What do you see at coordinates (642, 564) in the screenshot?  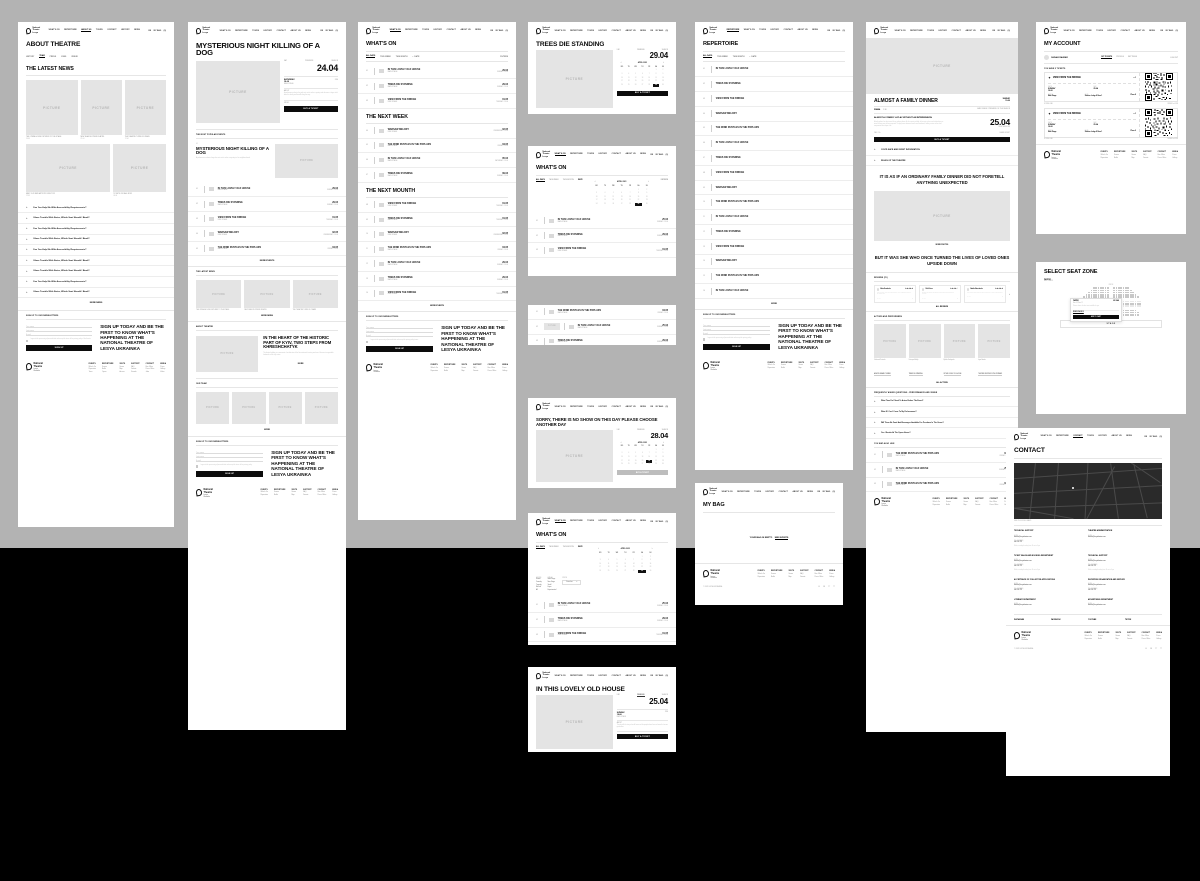 I see `day-cell: 15` at bounding box center [642, 564].